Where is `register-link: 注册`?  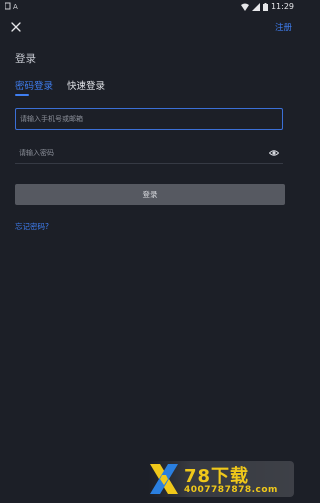
register-link: 注册 is located at coordinates (283, 27).